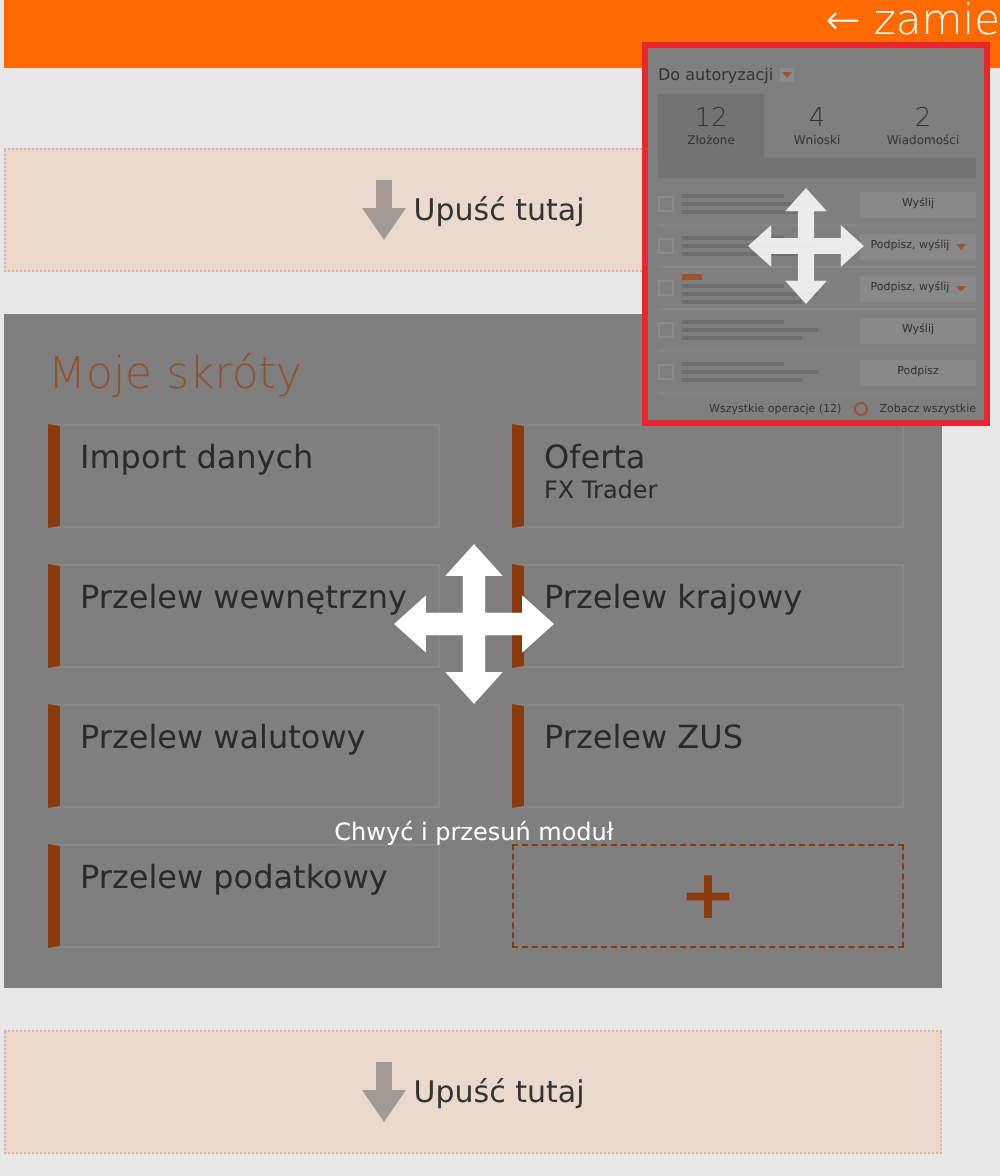  I want to click on shortcut-label: Przelew podatkowy, so click(234, 877).